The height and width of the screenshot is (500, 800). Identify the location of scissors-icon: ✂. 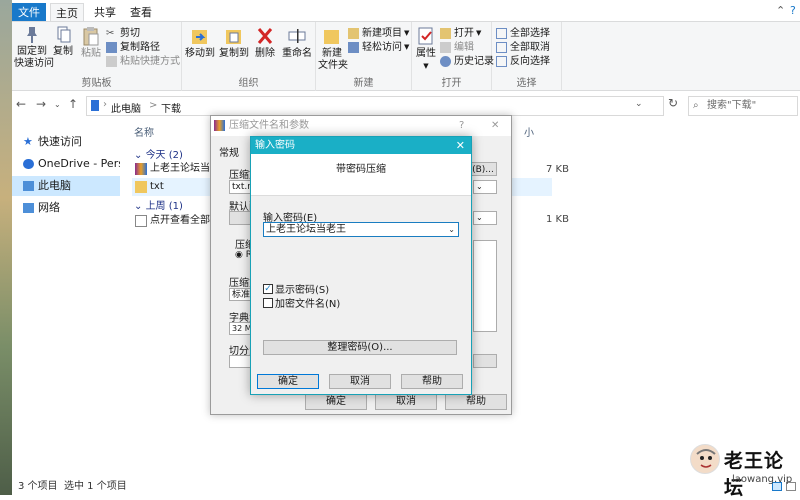
(110, 33).